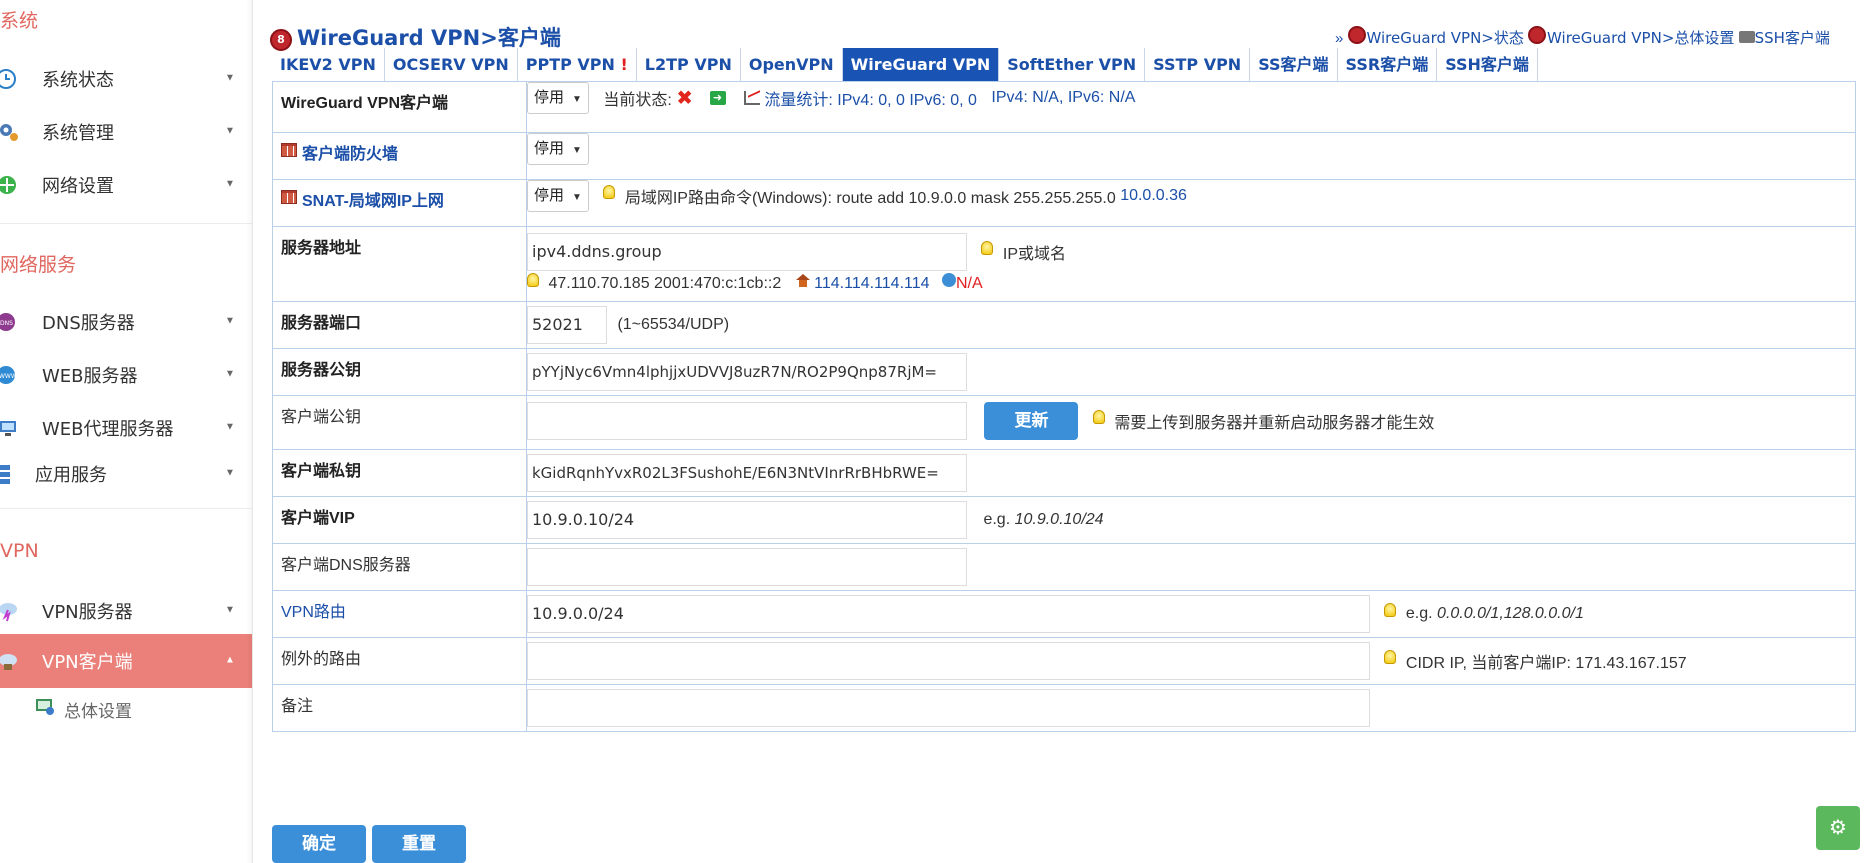 The width and height of the screenshot is (1867, 863). I want to click on client-enable-select: 停用 ▼, so click(558, 98).